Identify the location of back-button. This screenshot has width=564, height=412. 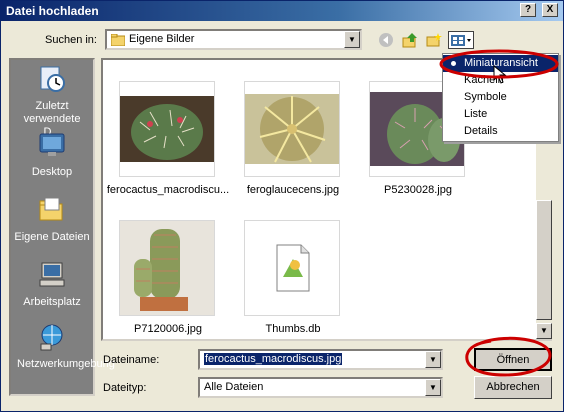
(386, 40).